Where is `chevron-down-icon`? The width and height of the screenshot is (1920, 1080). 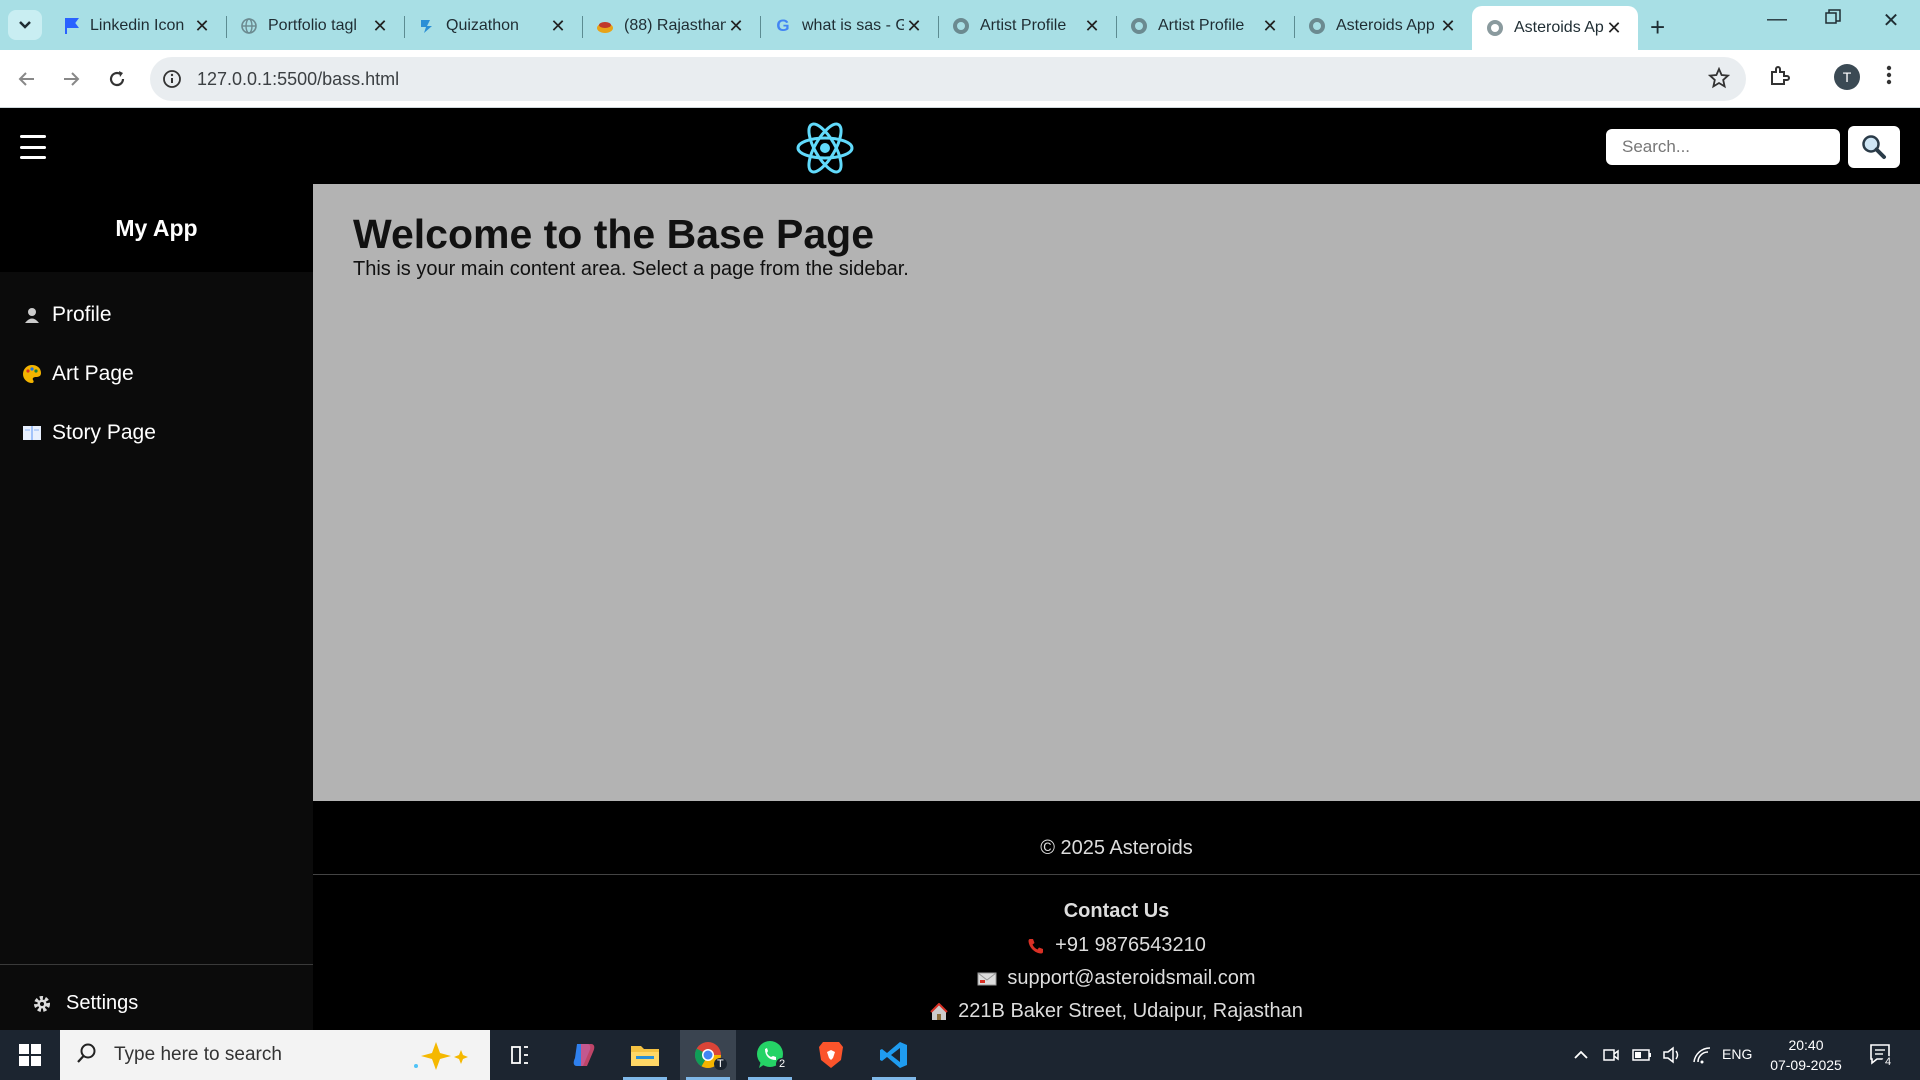 chevron-down-icon is located at coordinates (25, 25).